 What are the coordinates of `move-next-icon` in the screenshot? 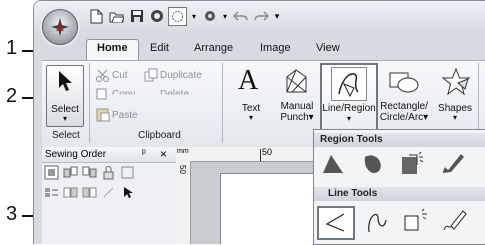 It's located at (89, 192).